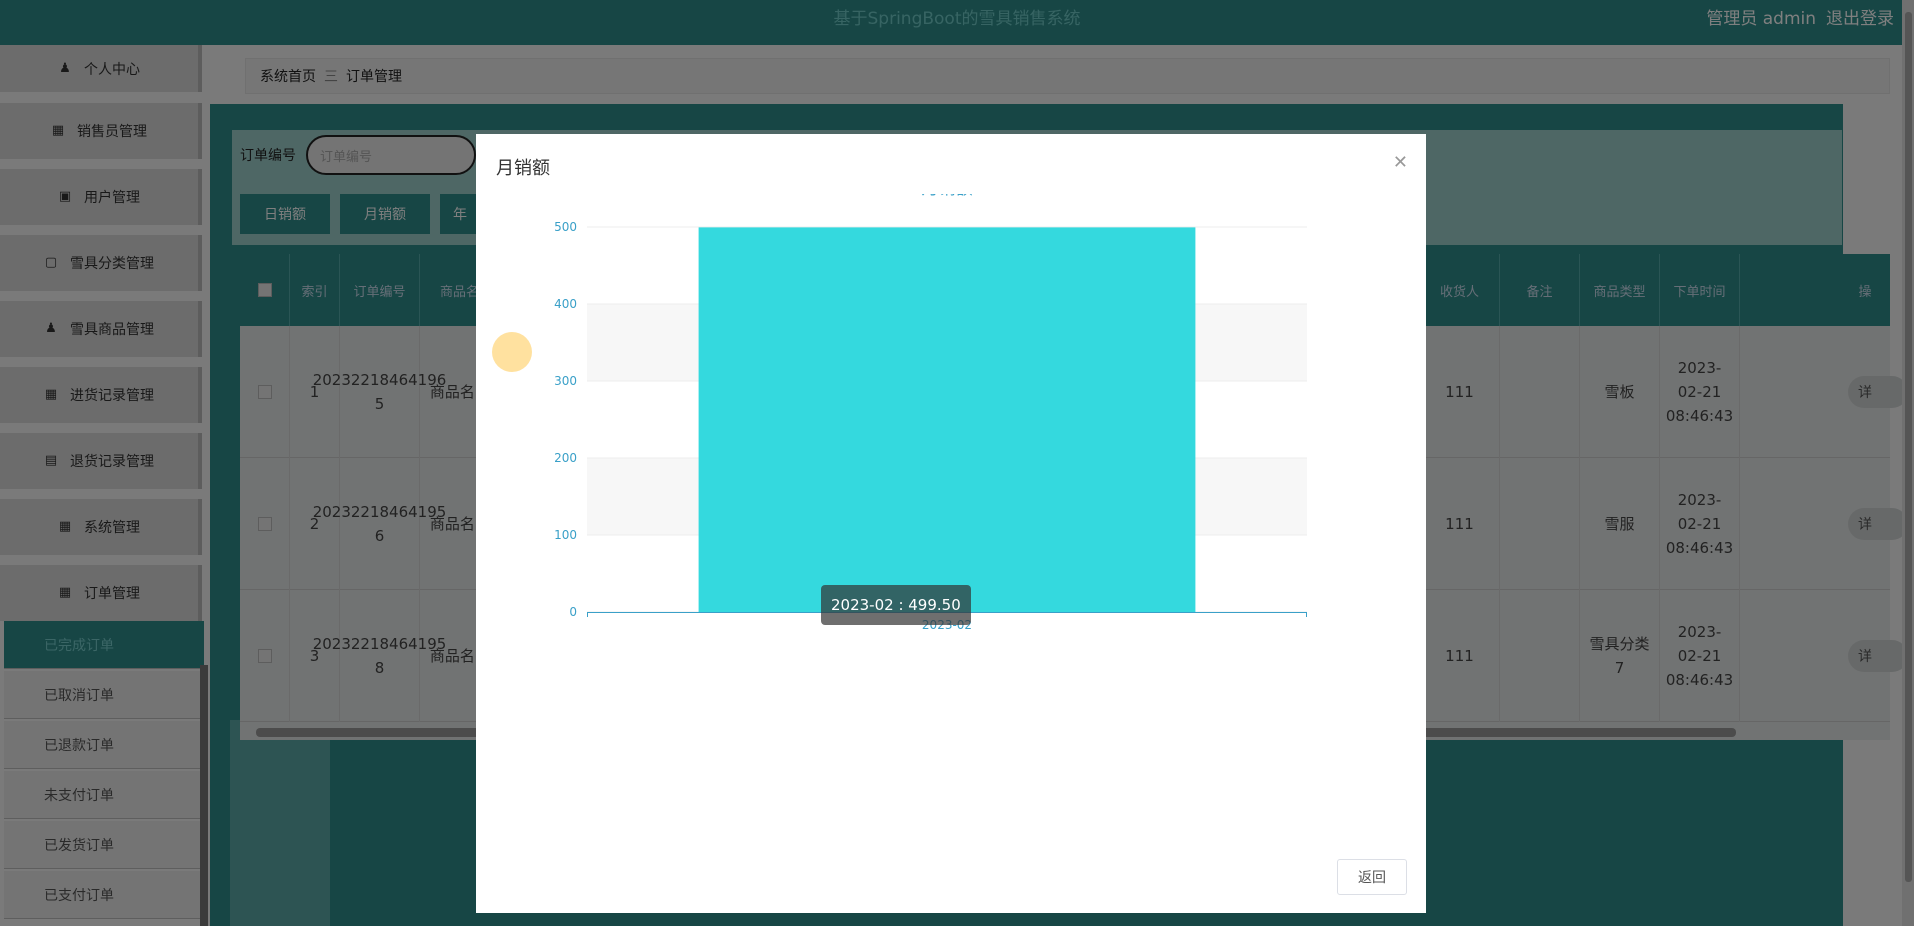 The height and width of the screenshot is (926, 1914). What do you see at coordinates (512, 352) in the screenshot?
I see `mouse-cursor-icon` at bounding box center [512, 352].